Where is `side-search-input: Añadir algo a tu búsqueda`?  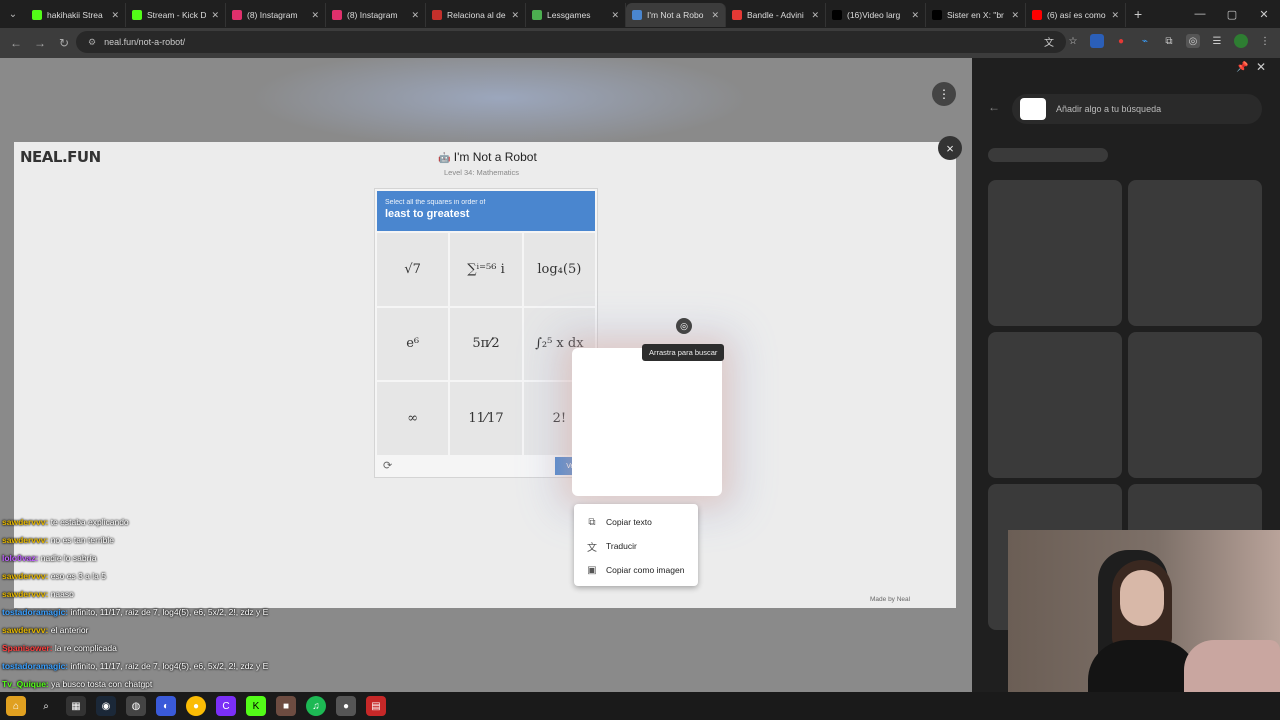 side-search-input: Añadir algo a tu búsqueda is located at coordinates (1137, 109).